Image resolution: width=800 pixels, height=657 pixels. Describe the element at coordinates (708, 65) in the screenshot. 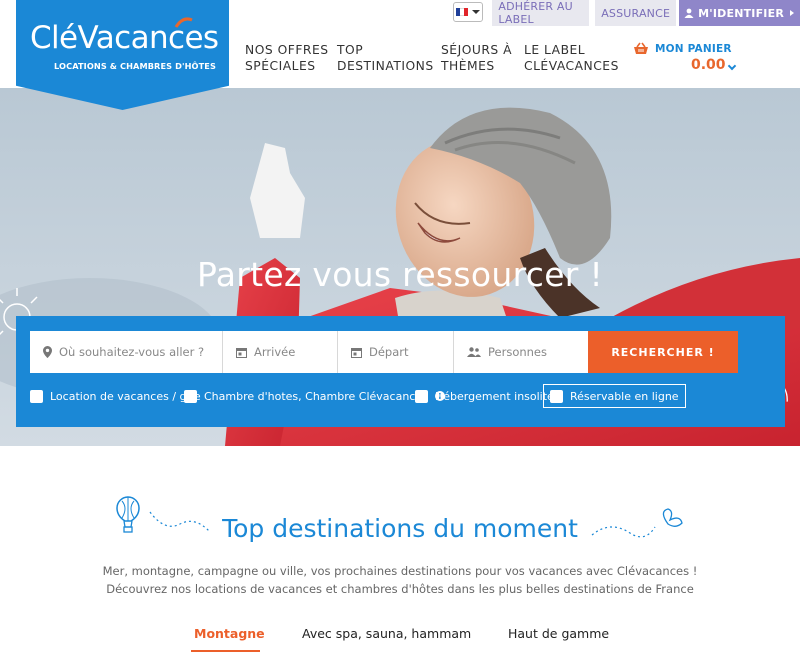

I see `cart-amount: 0.00` at that location.